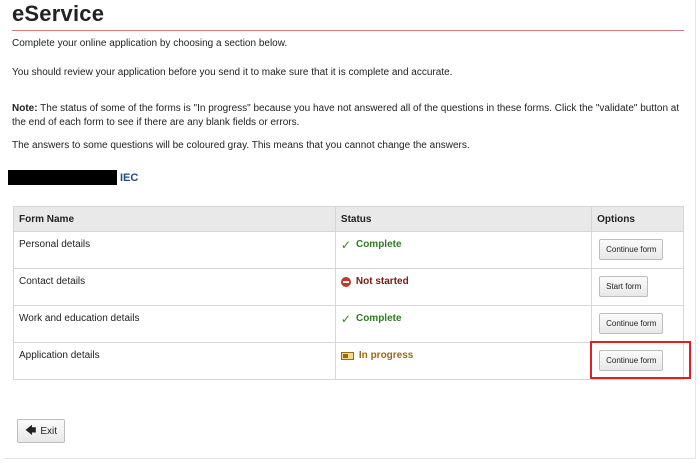 This screenshot has width=699, height=463. I want to click on start-form-button: Start form, so click(624, 286).